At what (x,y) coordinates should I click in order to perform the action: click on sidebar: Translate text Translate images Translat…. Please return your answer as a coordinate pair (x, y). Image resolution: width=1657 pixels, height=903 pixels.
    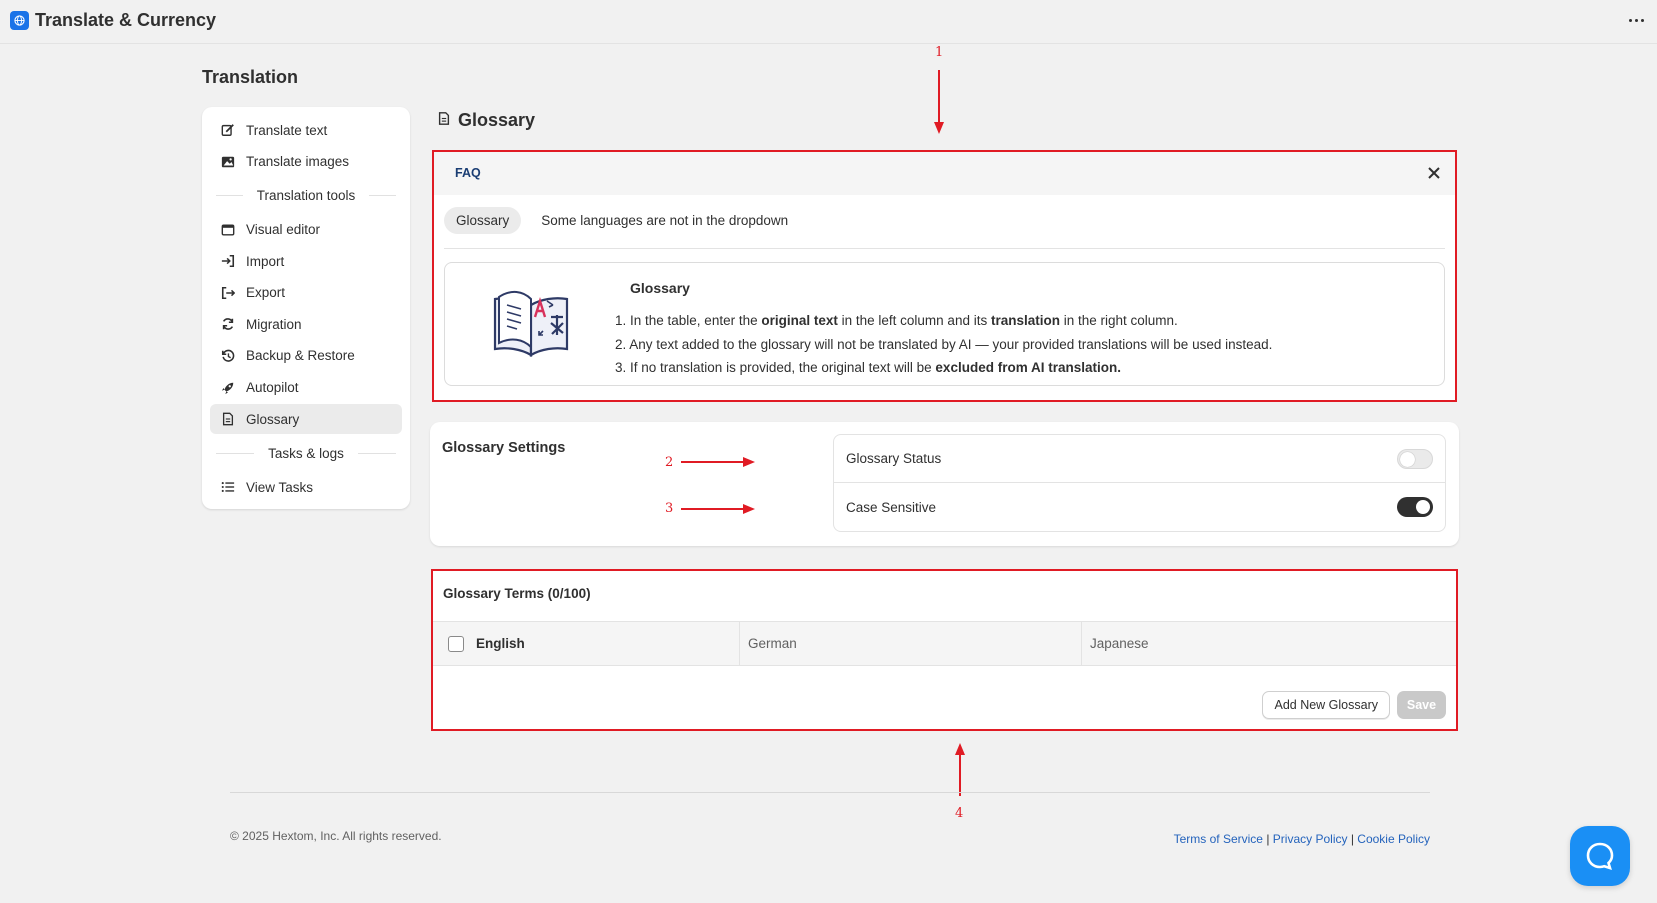
    Looking at the image, I should click on (306, 308).